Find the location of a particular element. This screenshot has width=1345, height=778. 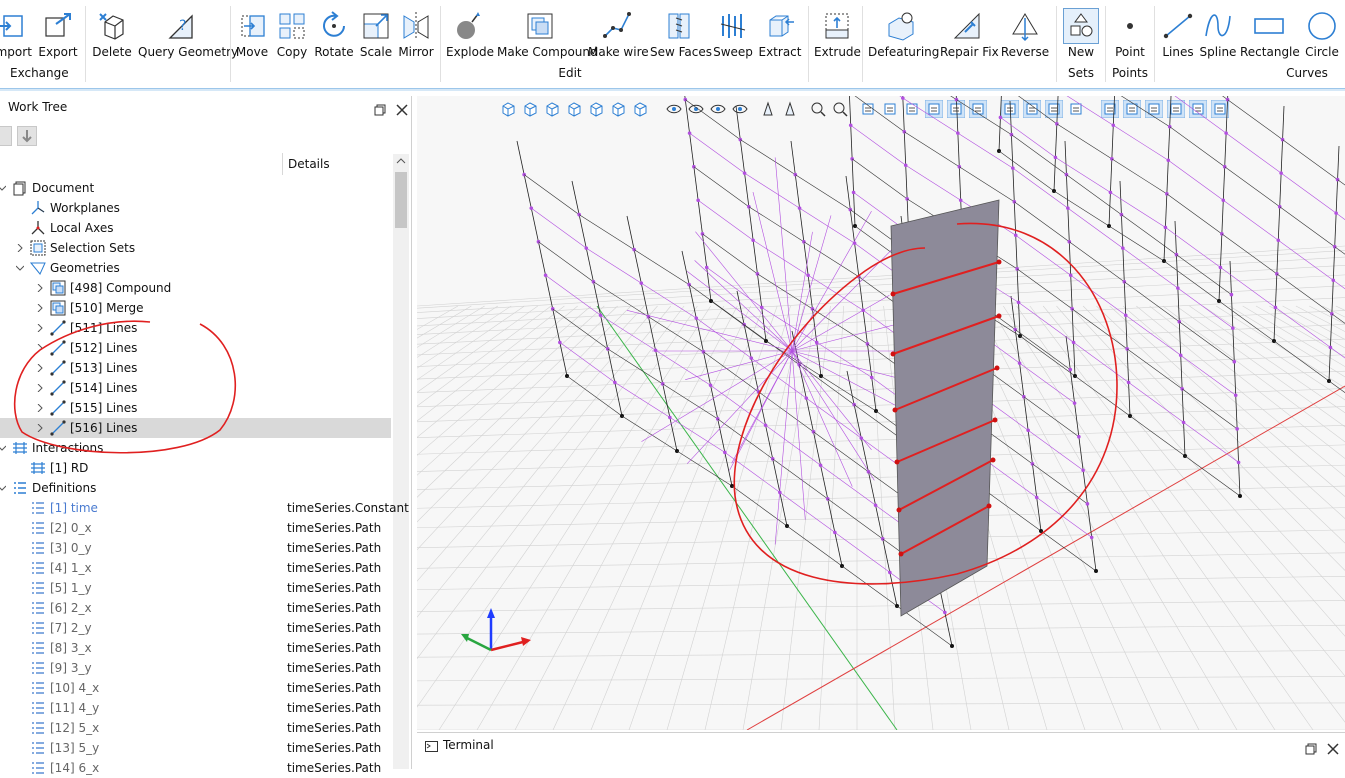

tree-row: [510] Merge is located at coordinates (195, 308).